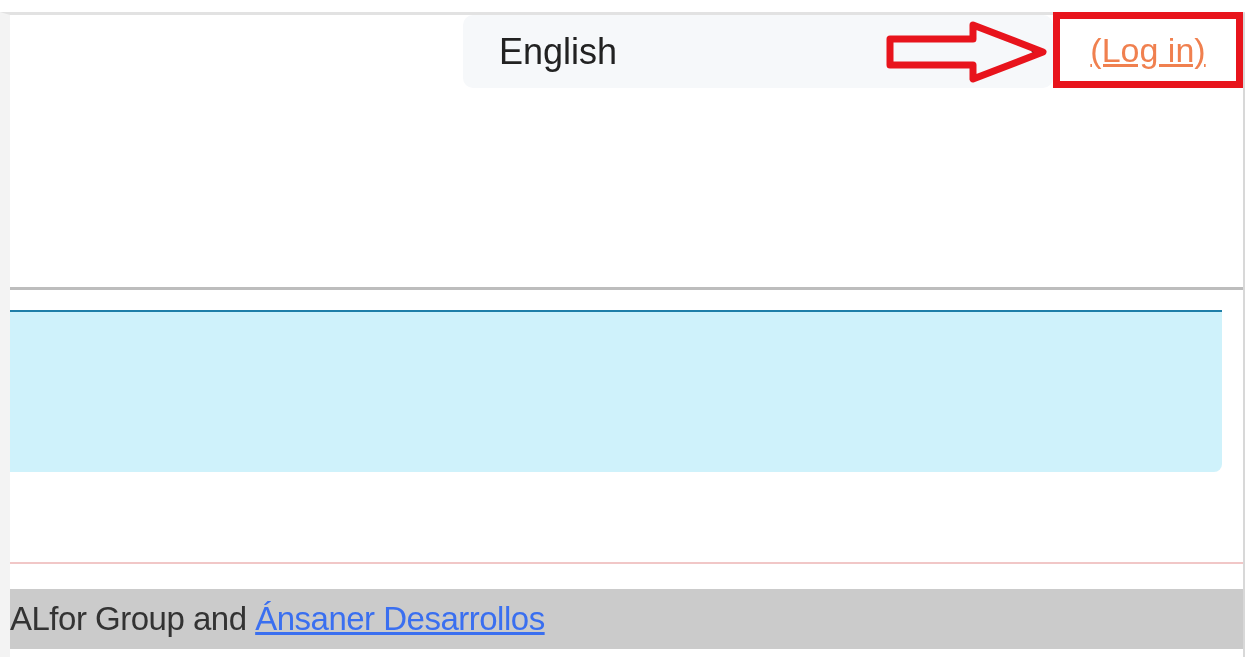 The height and width of the screenshot is (657, 1245). I want to click on language-label: English, so click(558, 51).